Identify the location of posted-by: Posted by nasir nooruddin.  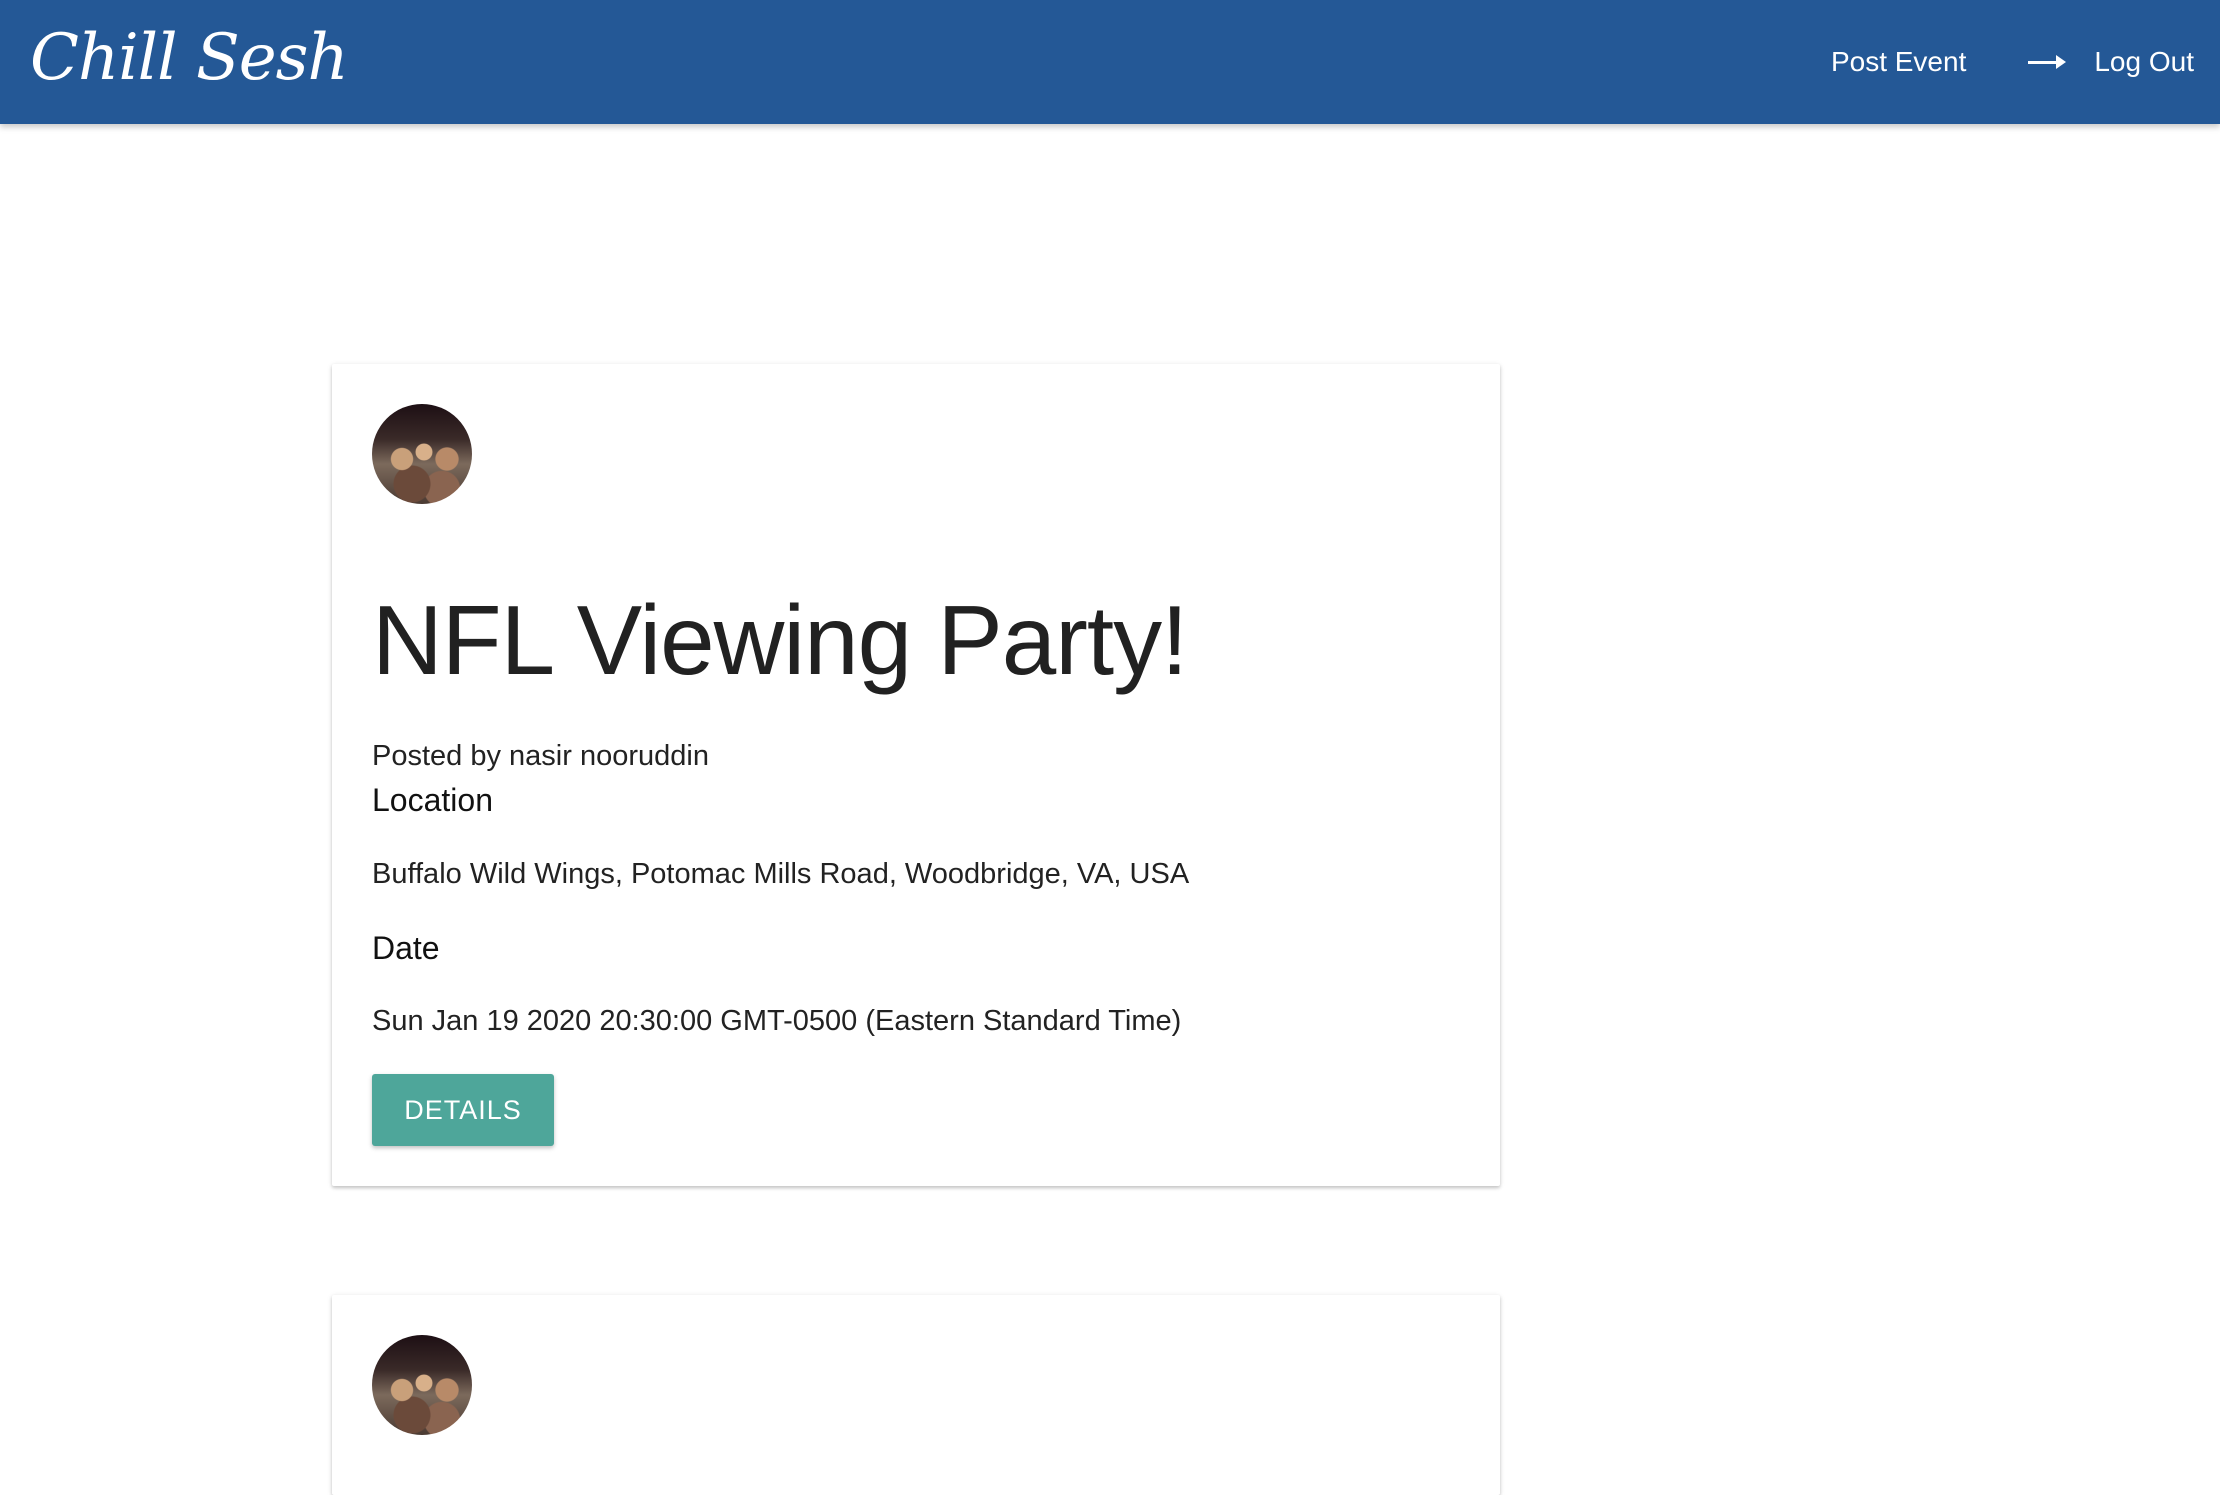
(540, 756).